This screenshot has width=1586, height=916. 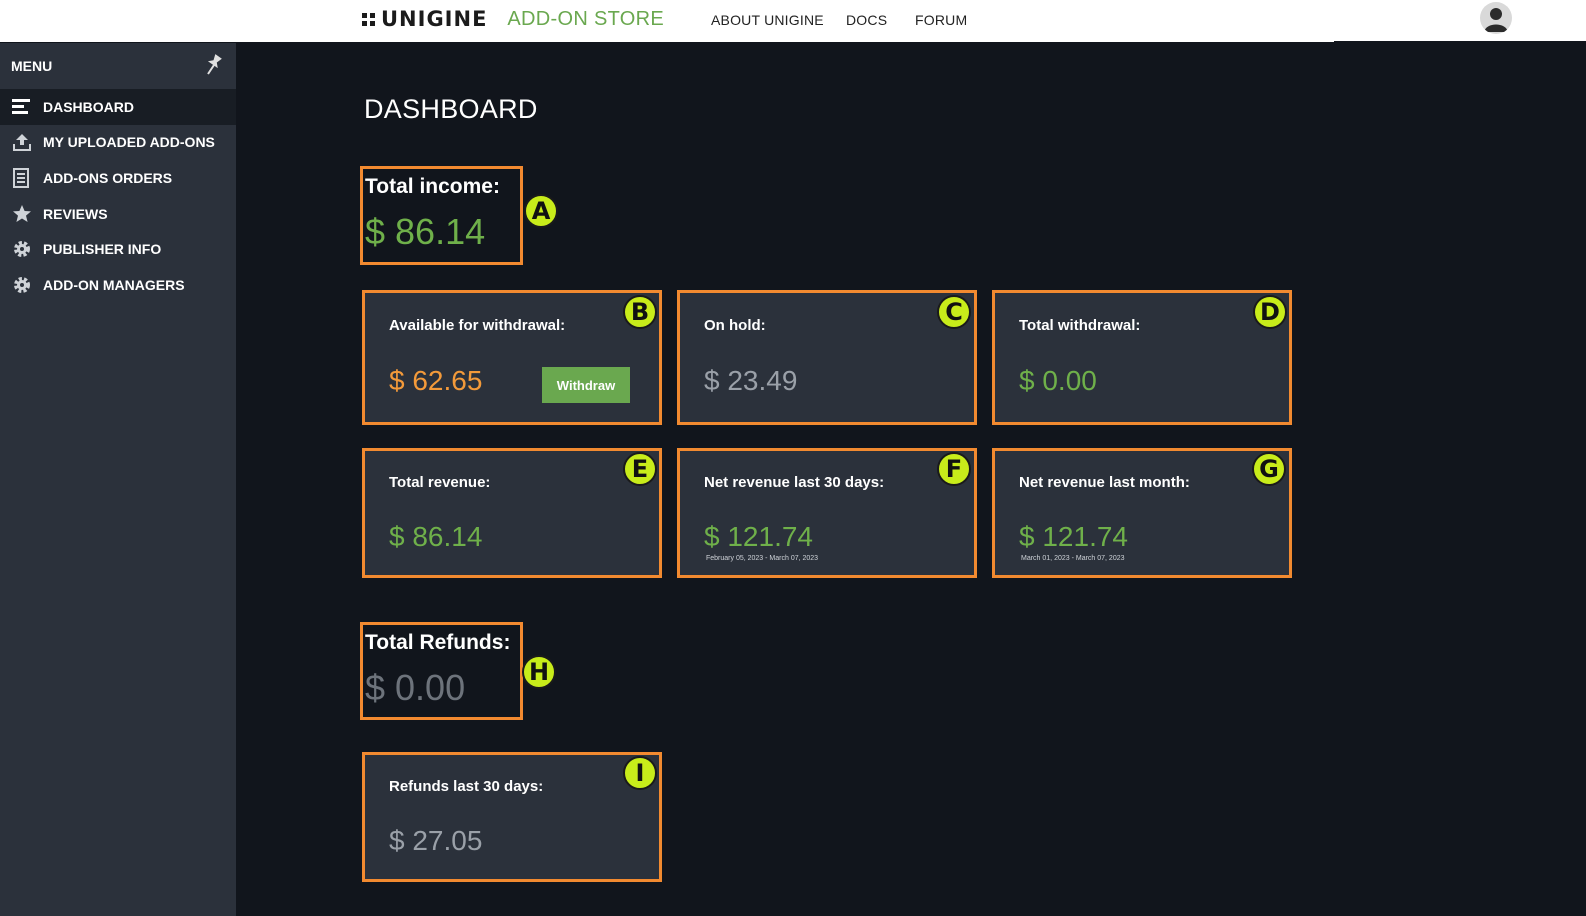 What do you see at coordinates (118, 214) in the screenshot?
I see `sidebar-item-reviews: REVIEWS` at bounding box center [118, 214].